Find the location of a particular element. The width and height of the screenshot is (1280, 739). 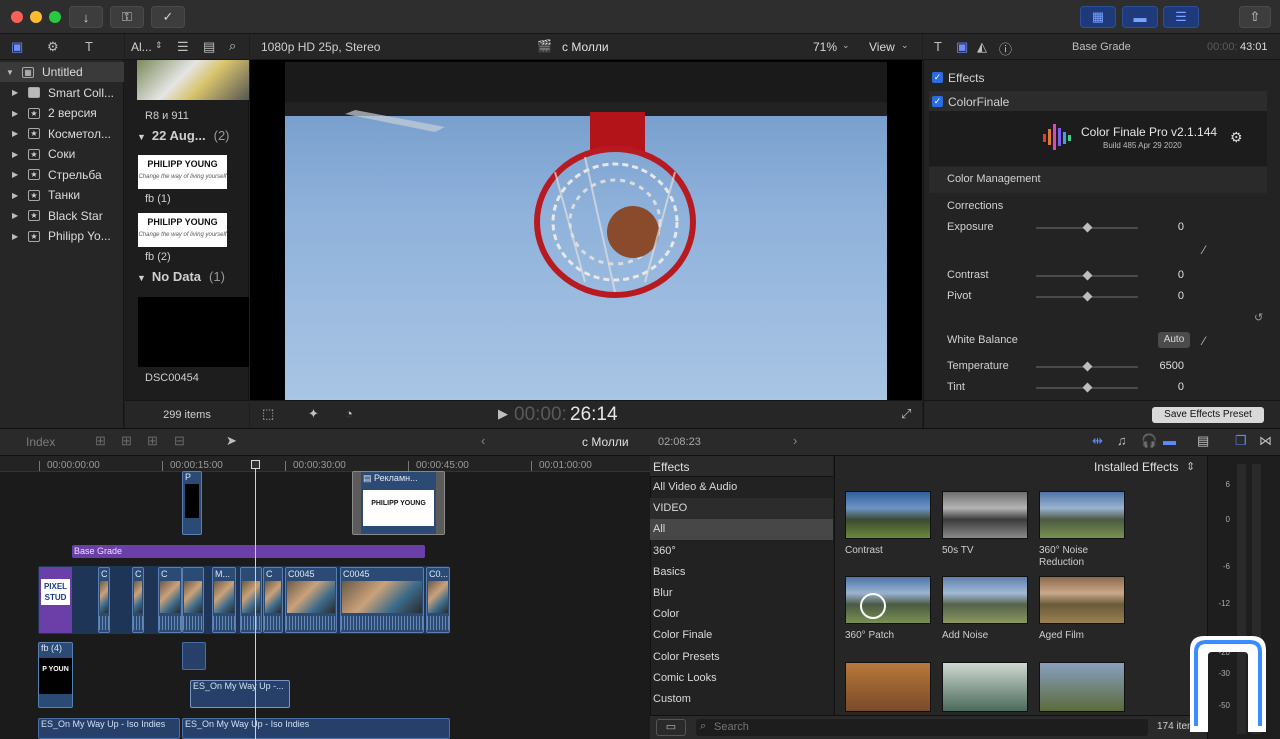

timeline-project-name: с Молли is located at coordinates (605, 442).